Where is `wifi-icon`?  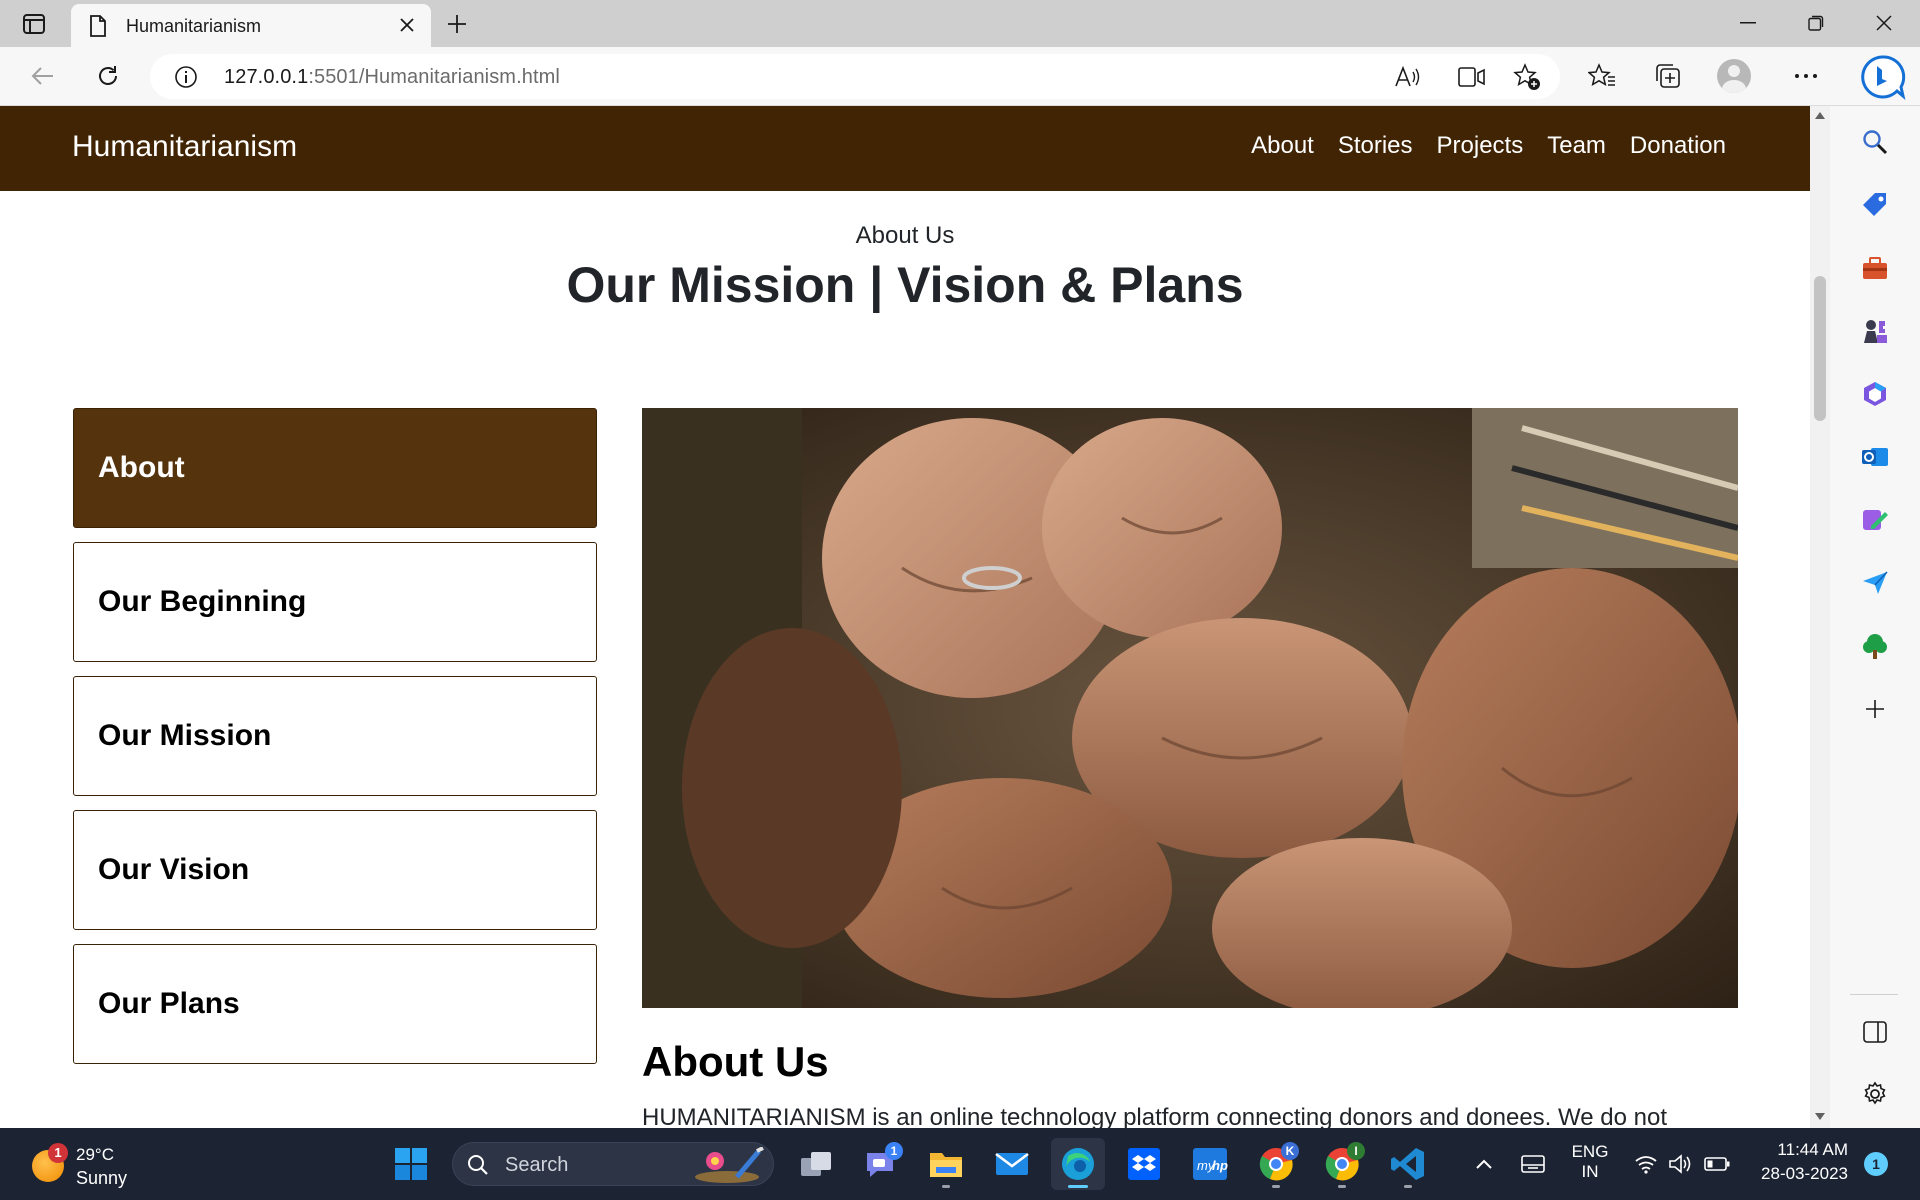 wifi-icon is located at coordinates (1646, 1164).